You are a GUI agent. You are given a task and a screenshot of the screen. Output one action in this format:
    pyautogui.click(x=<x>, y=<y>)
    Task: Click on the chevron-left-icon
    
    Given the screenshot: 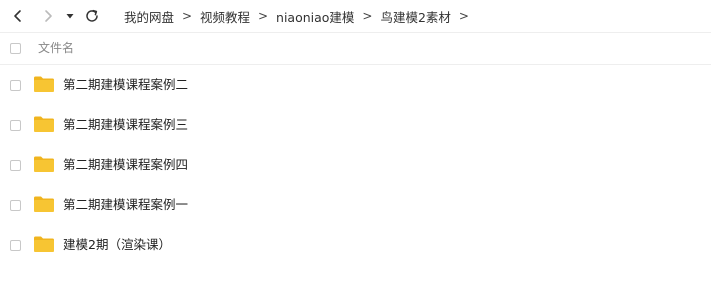 What is the action you would take?
    pyautogui.click(x=17, y=16)
    